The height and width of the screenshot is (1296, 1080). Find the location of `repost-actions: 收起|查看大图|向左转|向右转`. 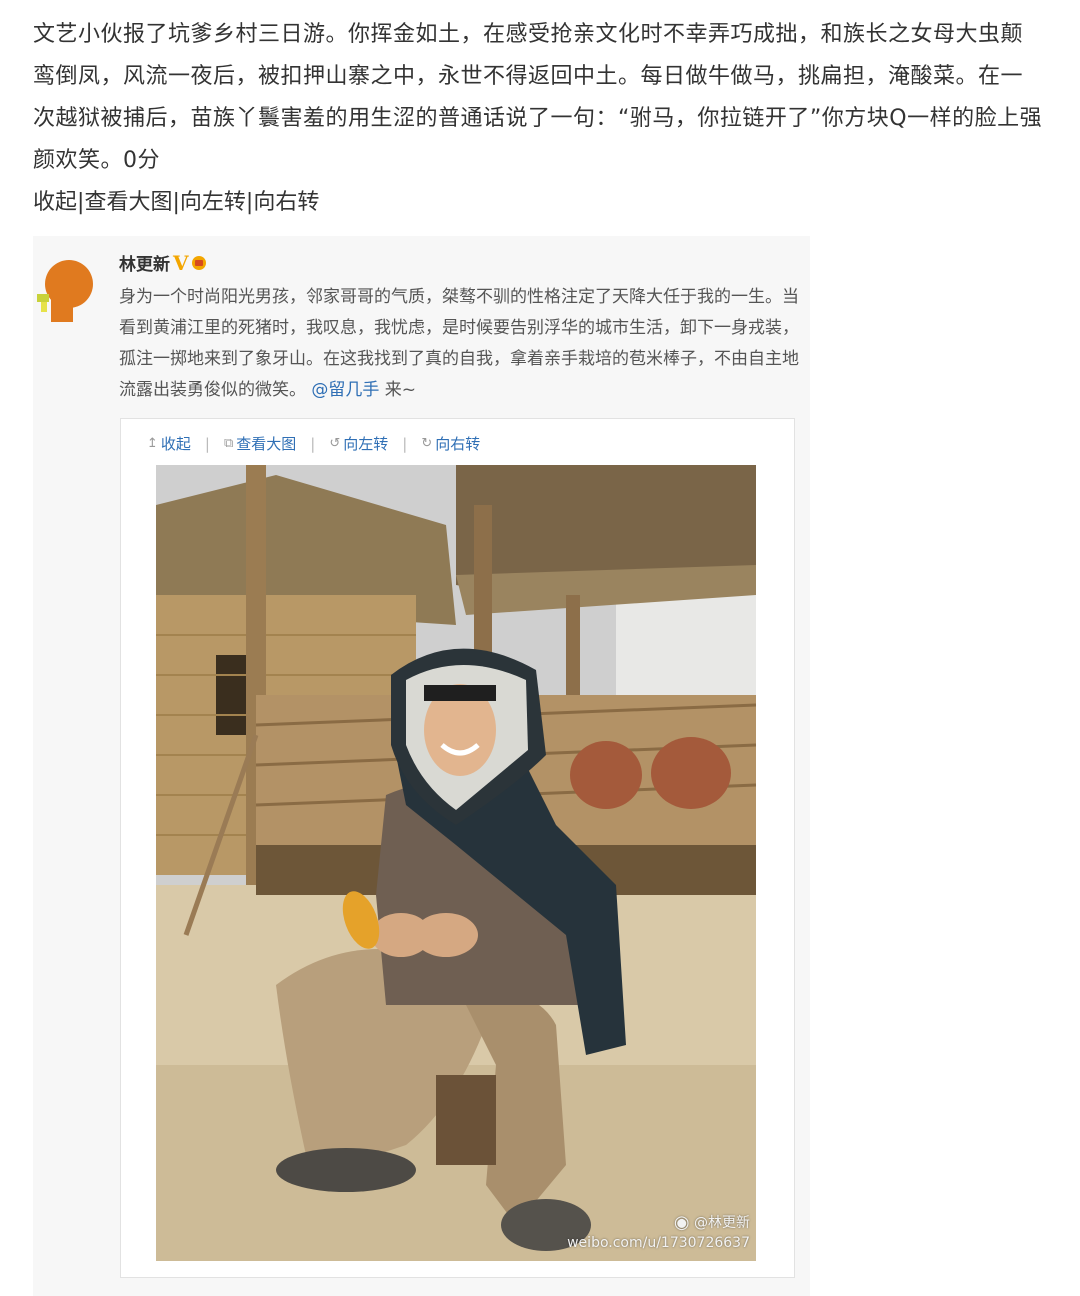

repost-actions: 收起|查看大图|向左转|向右转 is located at coordinates (176, 203).